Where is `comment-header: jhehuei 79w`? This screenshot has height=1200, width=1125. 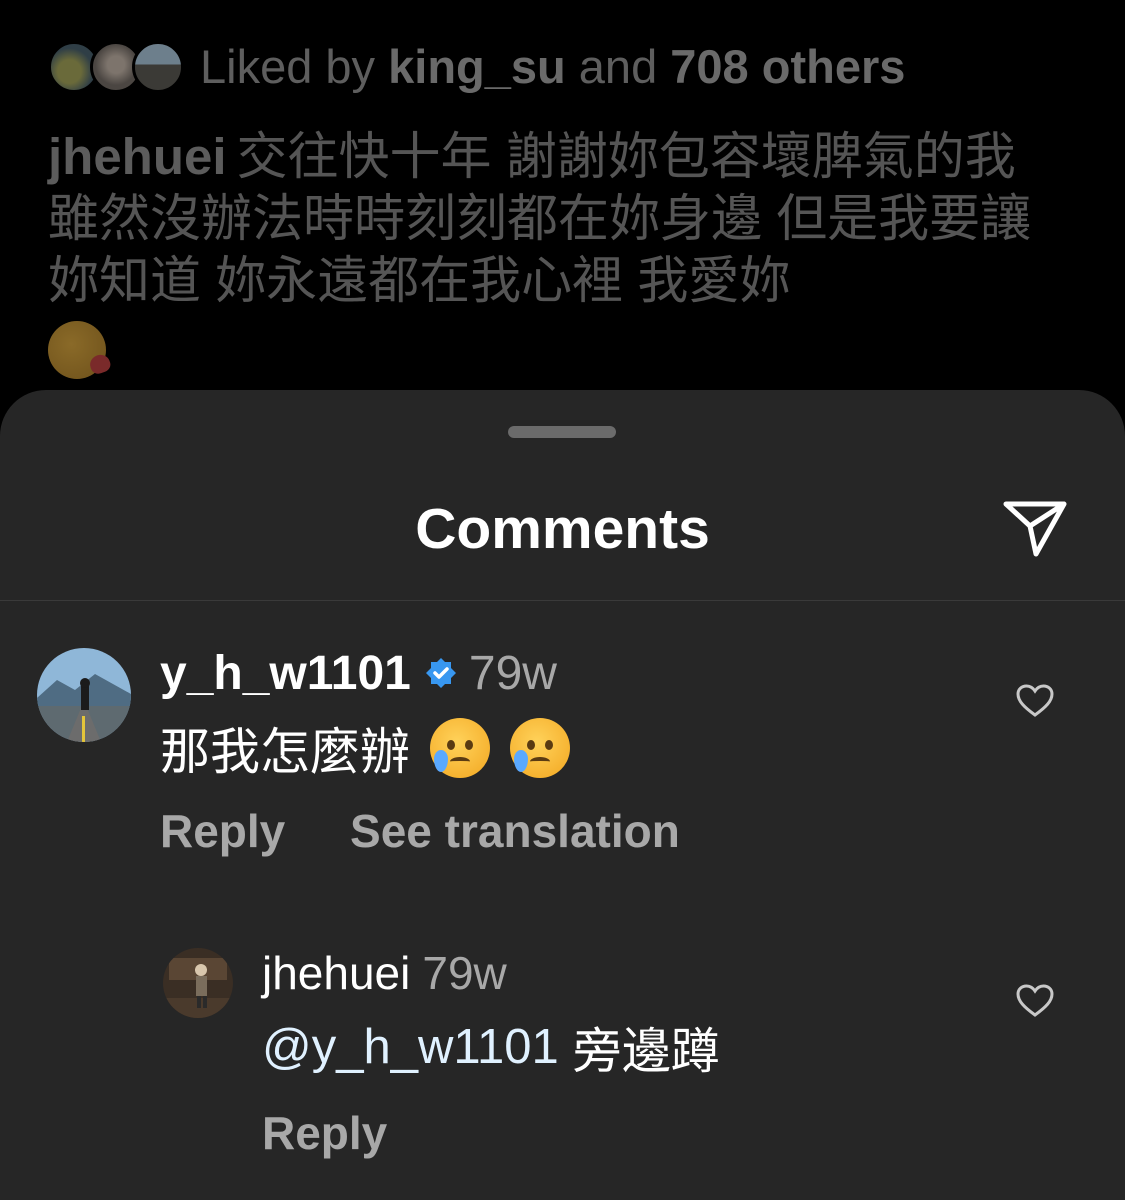
comment-header: jhehuei 79w is located at coordinates (384, 973).